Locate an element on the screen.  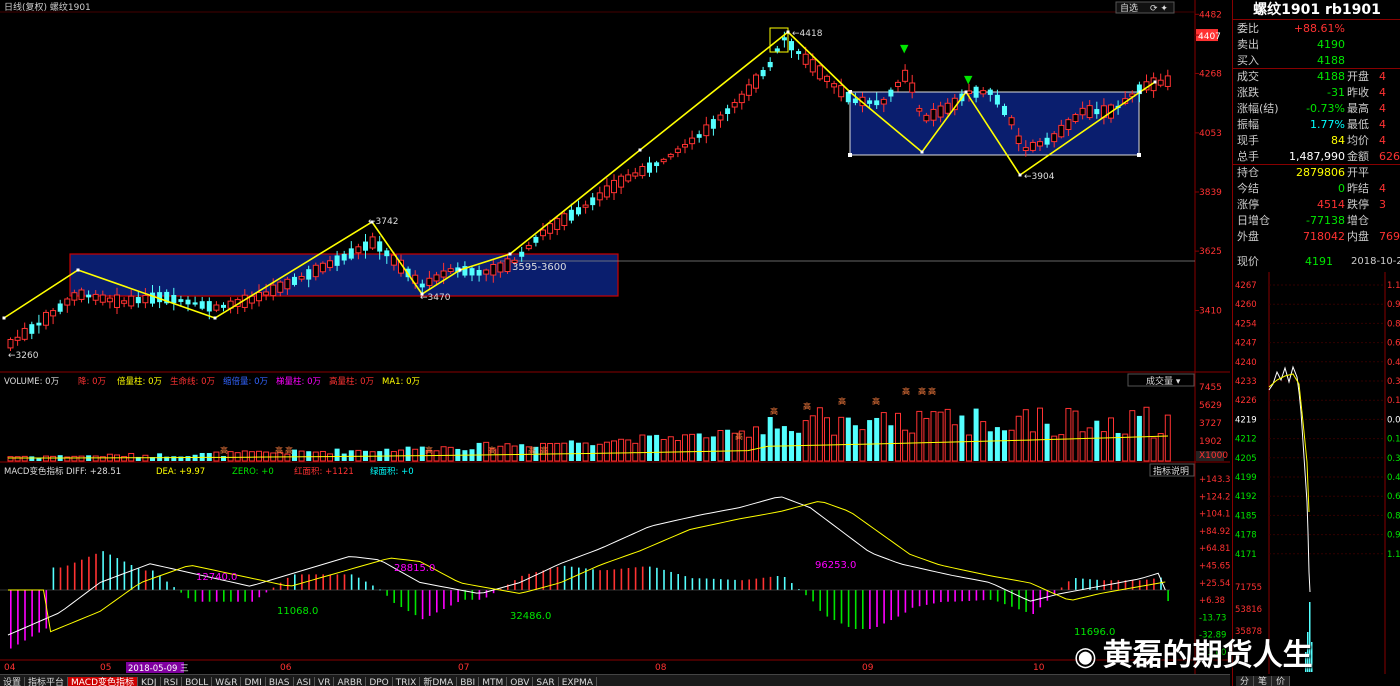
tab-5: BOLL is located at coordinates (197, 681).